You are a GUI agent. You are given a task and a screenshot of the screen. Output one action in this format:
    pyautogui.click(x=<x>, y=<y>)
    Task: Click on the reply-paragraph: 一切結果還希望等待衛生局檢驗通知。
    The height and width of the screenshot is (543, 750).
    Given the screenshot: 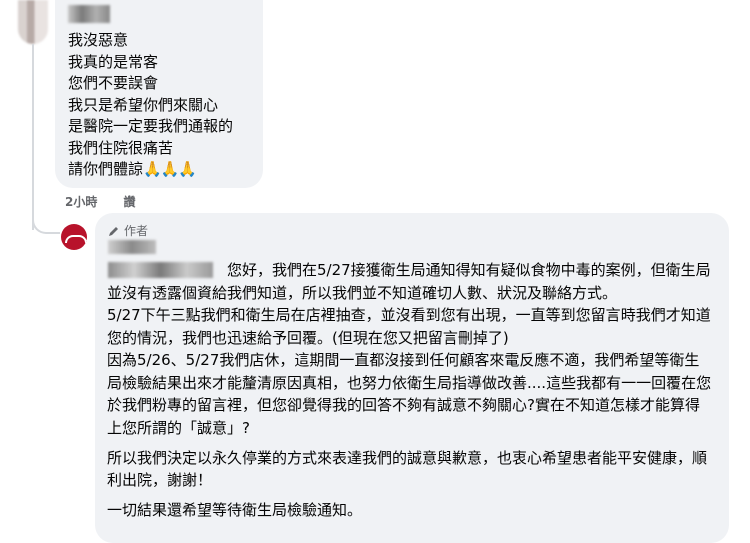 What is the action you would take?
    pyautogui.click(x=235, y=510)
    